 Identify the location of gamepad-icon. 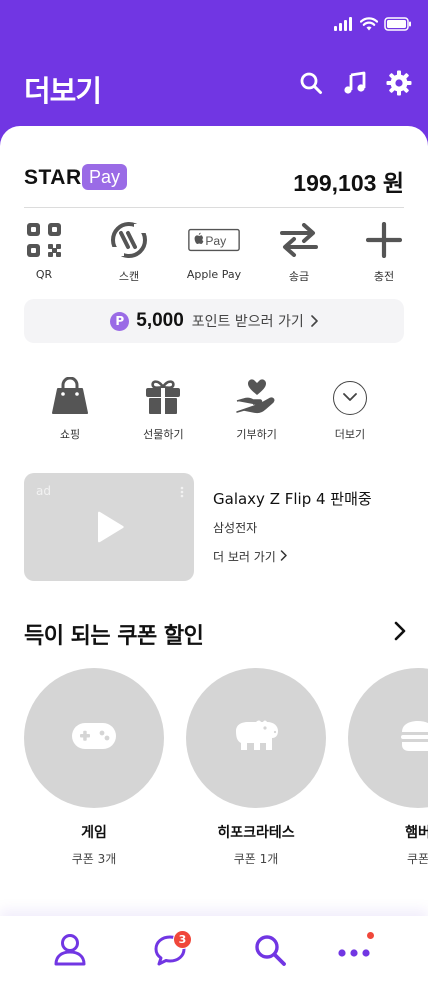
(94, 738).